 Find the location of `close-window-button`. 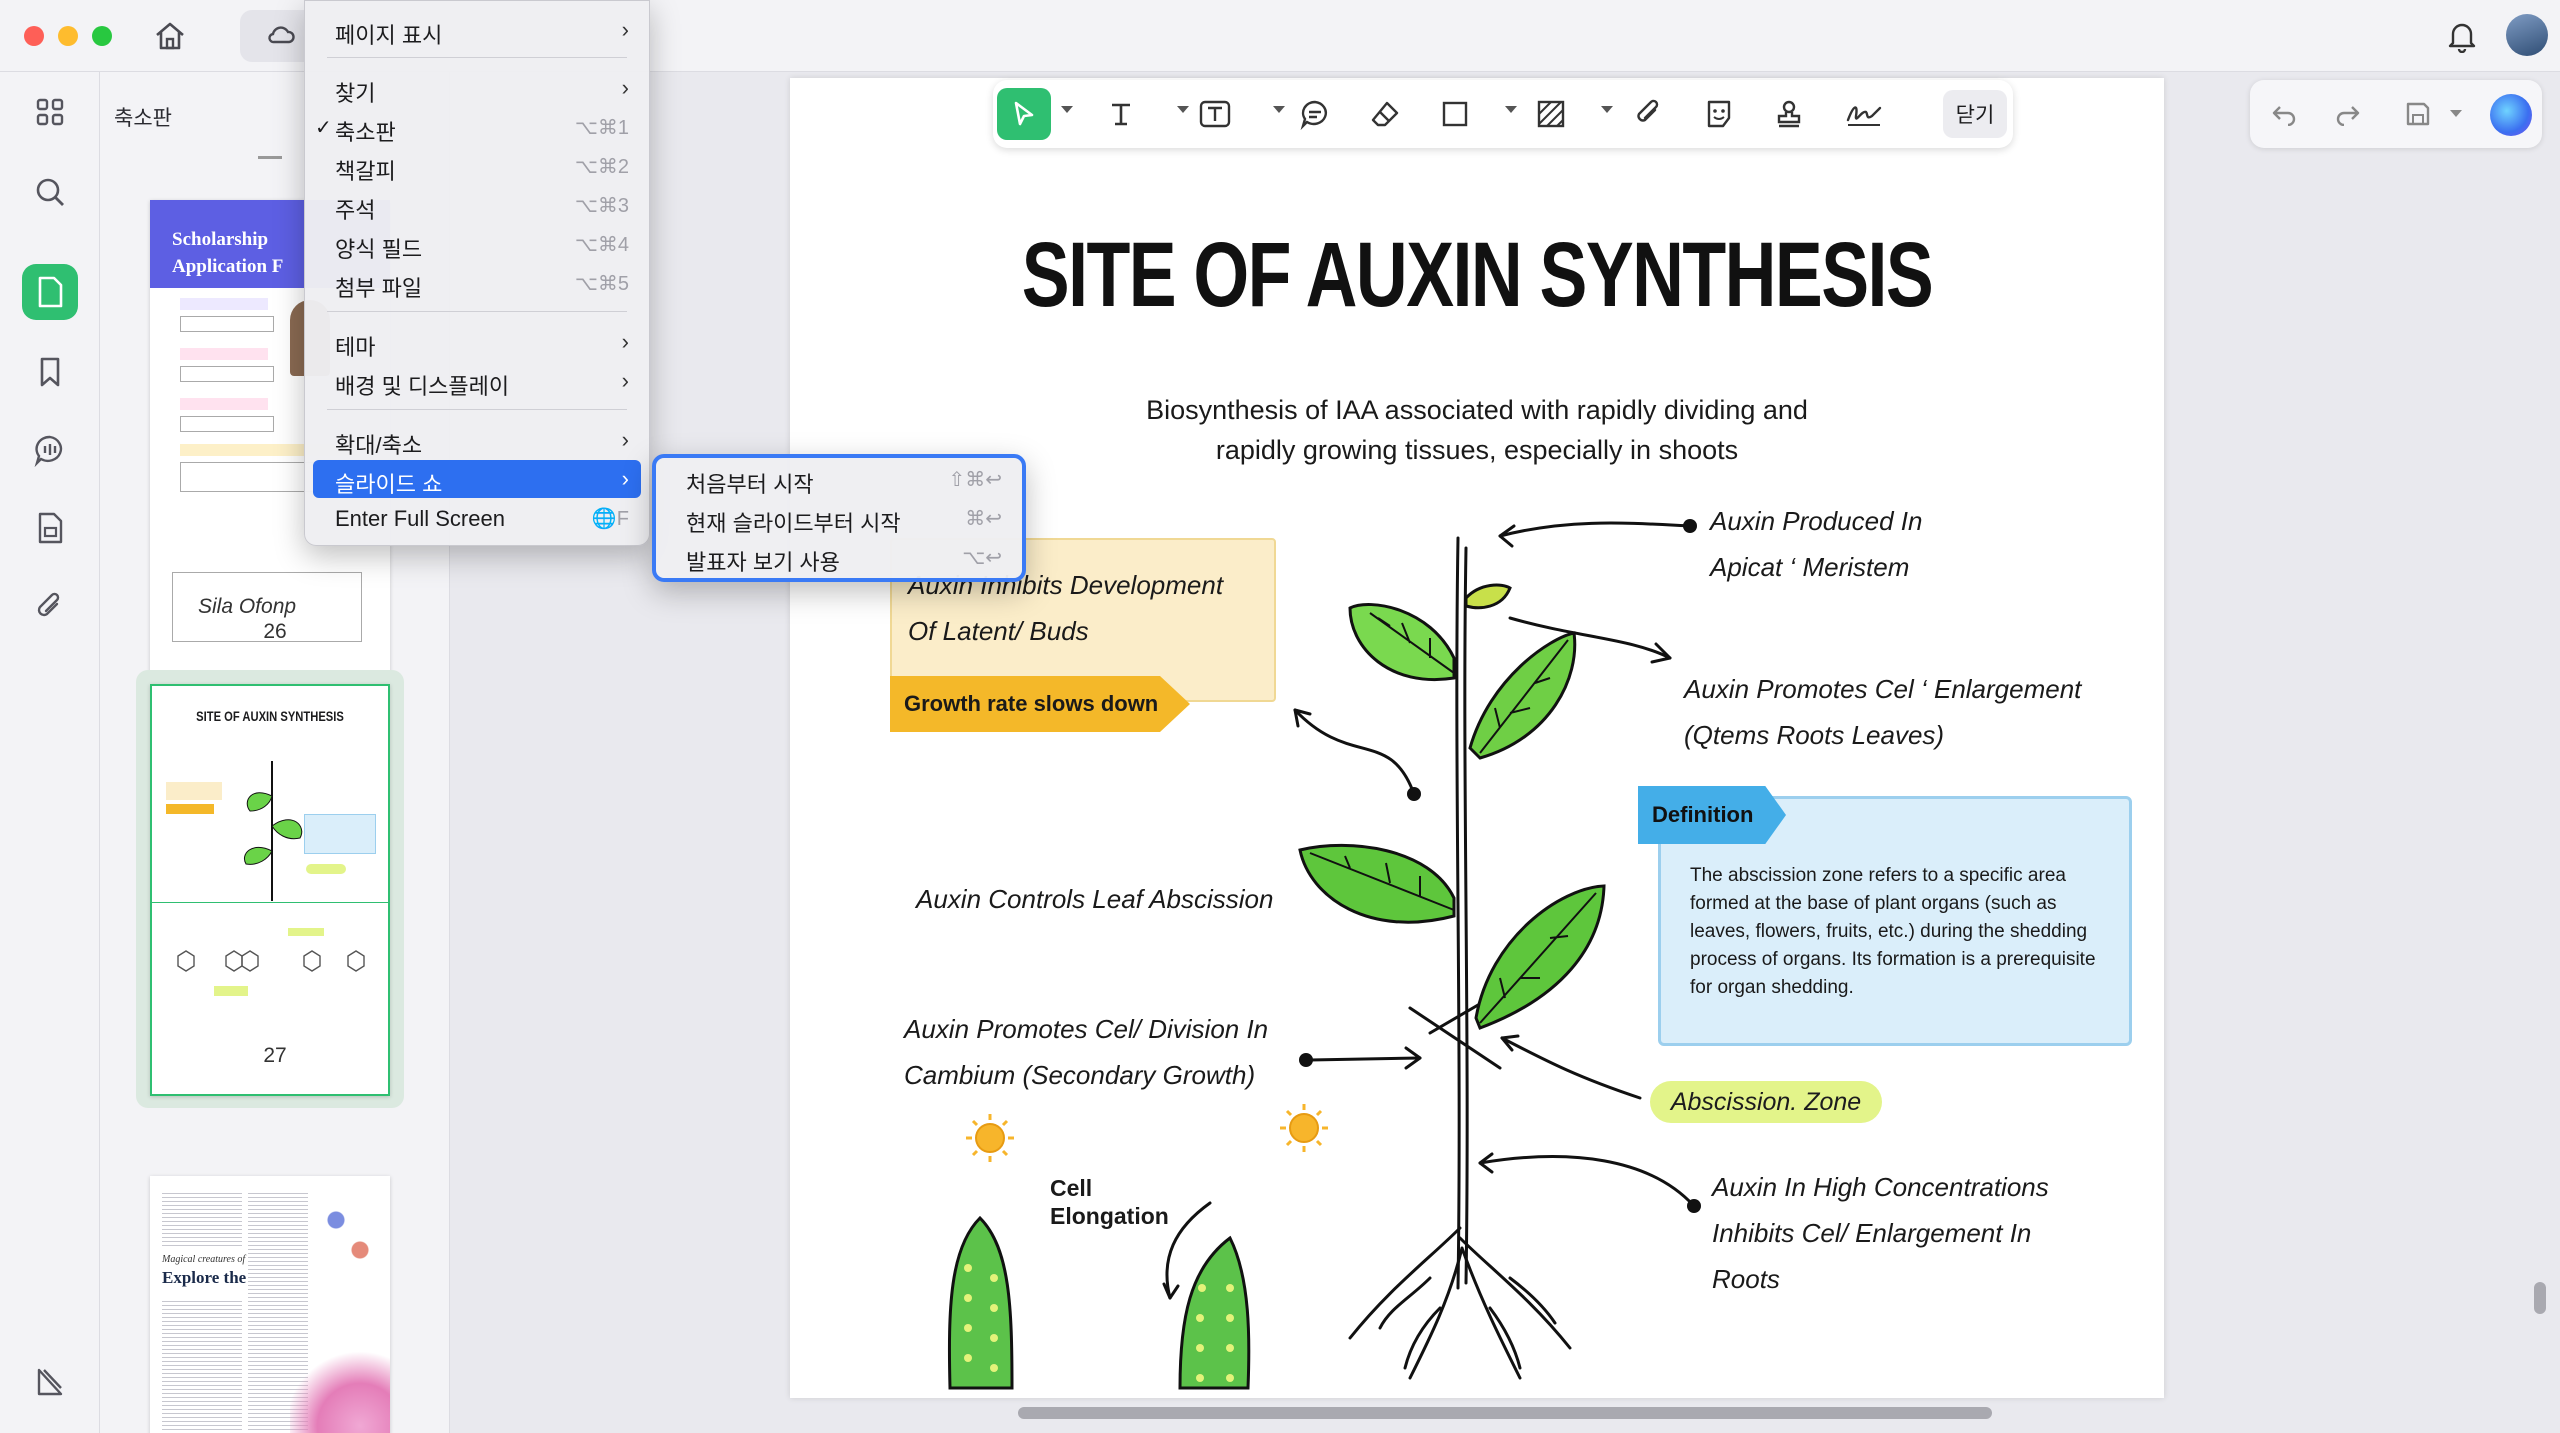

close-window-button is located at coordinates (34, 36).